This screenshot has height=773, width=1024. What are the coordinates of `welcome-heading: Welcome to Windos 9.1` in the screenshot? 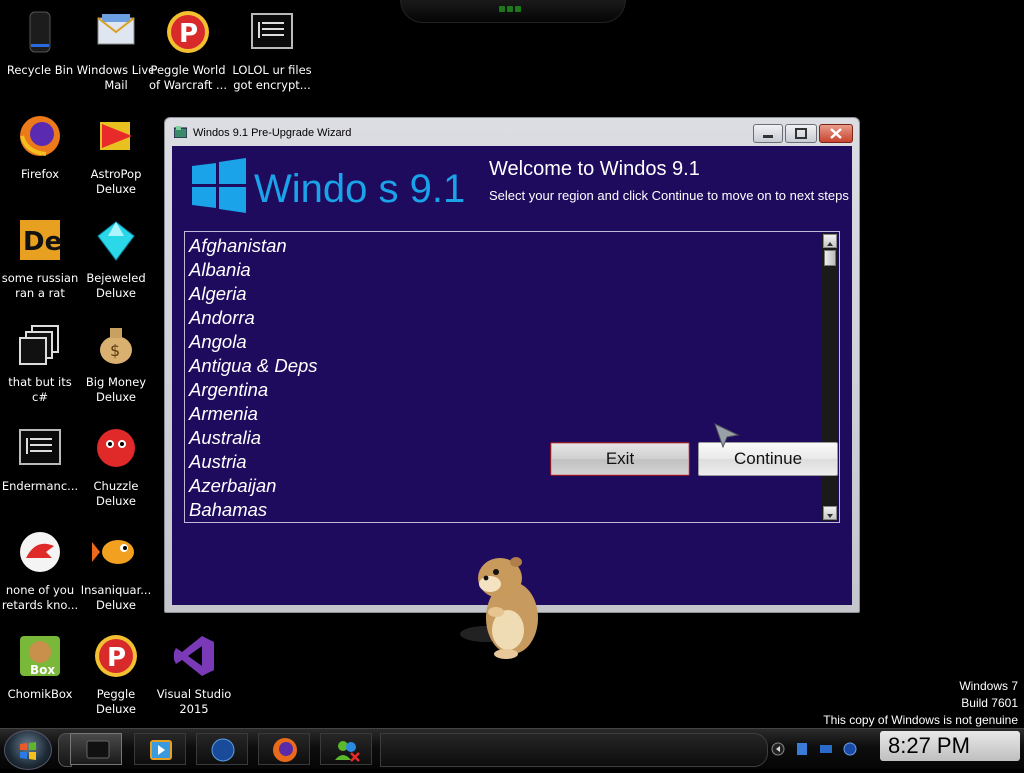 It's located at (594, 169).